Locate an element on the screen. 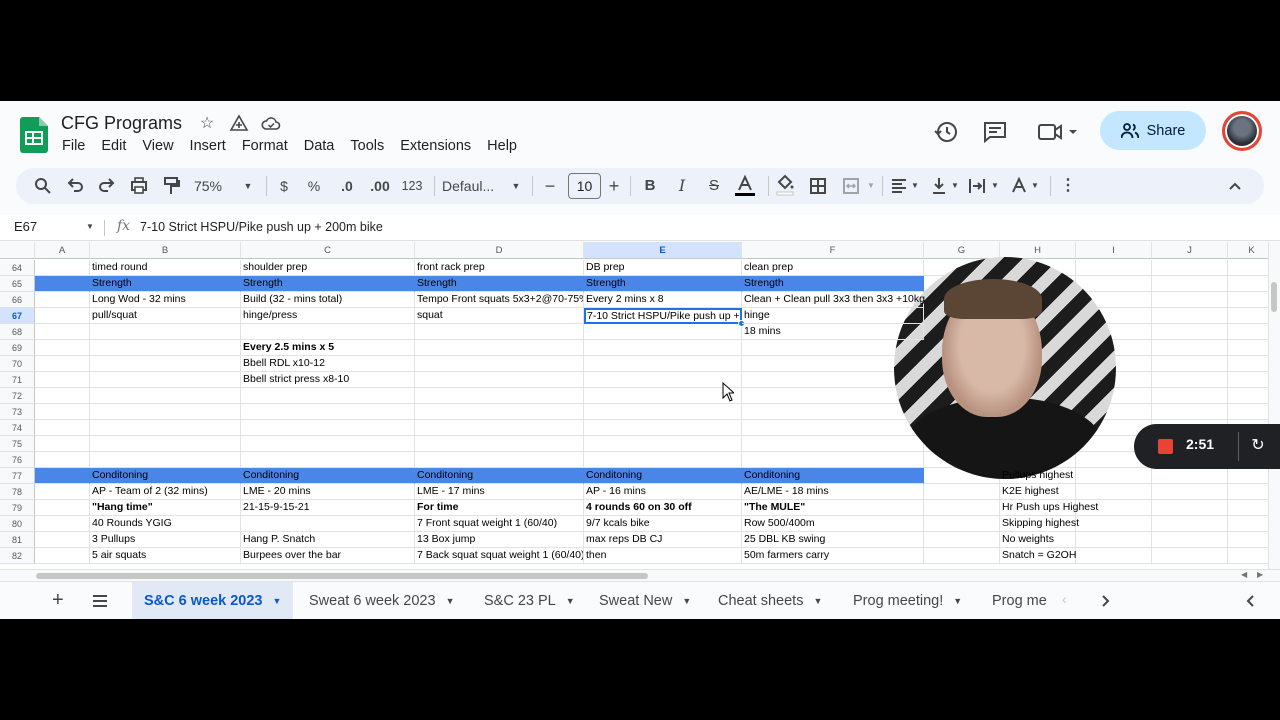 The height and width of the screenshot is (720, 1280). cell-k66 is located at coordinates (1248, 300).